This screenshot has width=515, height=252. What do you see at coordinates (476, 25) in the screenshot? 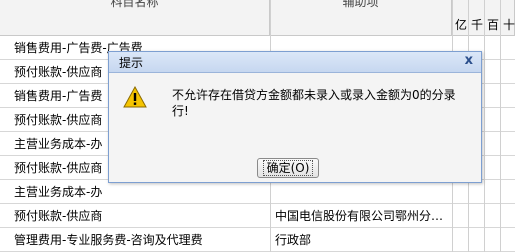
I see `digit-qian: 千` at bounding box center [476, 25].